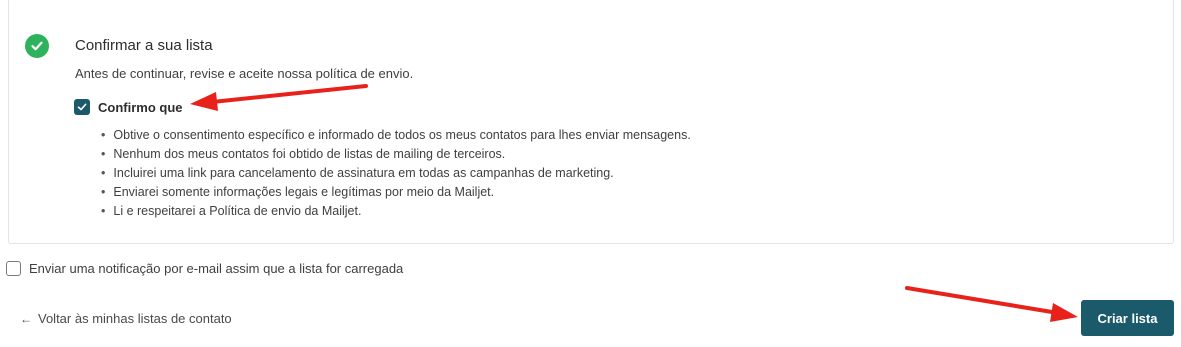  I want to click on create-list-button: Criar lista, so click(1127, 318).